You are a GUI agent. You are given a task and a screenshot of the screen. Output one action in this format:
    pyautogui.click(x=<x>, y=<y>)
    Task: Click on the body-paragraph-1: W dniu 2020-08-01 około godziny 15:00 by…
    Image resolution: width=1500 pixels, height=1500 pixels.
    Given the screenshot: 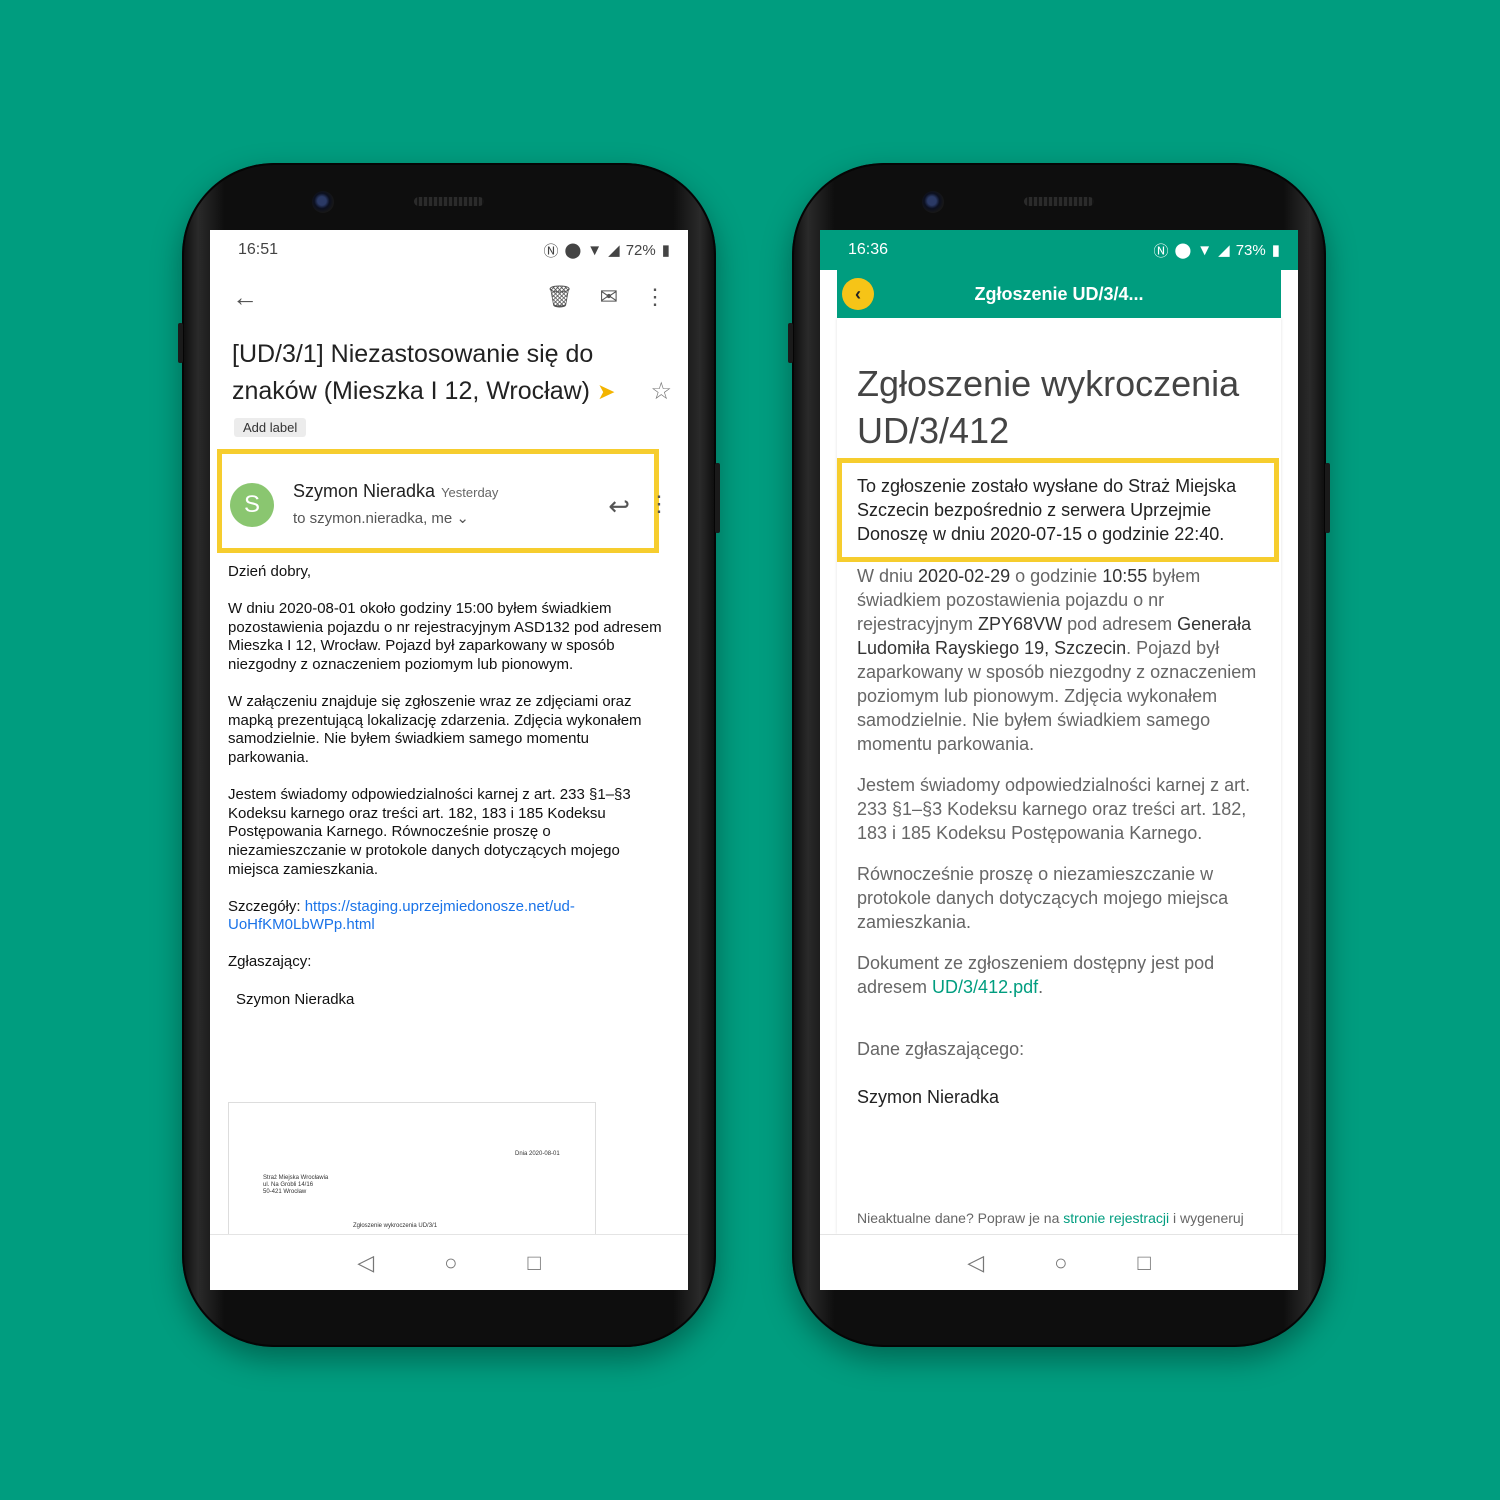 What is the action you would take?
    pyautogui.click(x=445, y=636)
    